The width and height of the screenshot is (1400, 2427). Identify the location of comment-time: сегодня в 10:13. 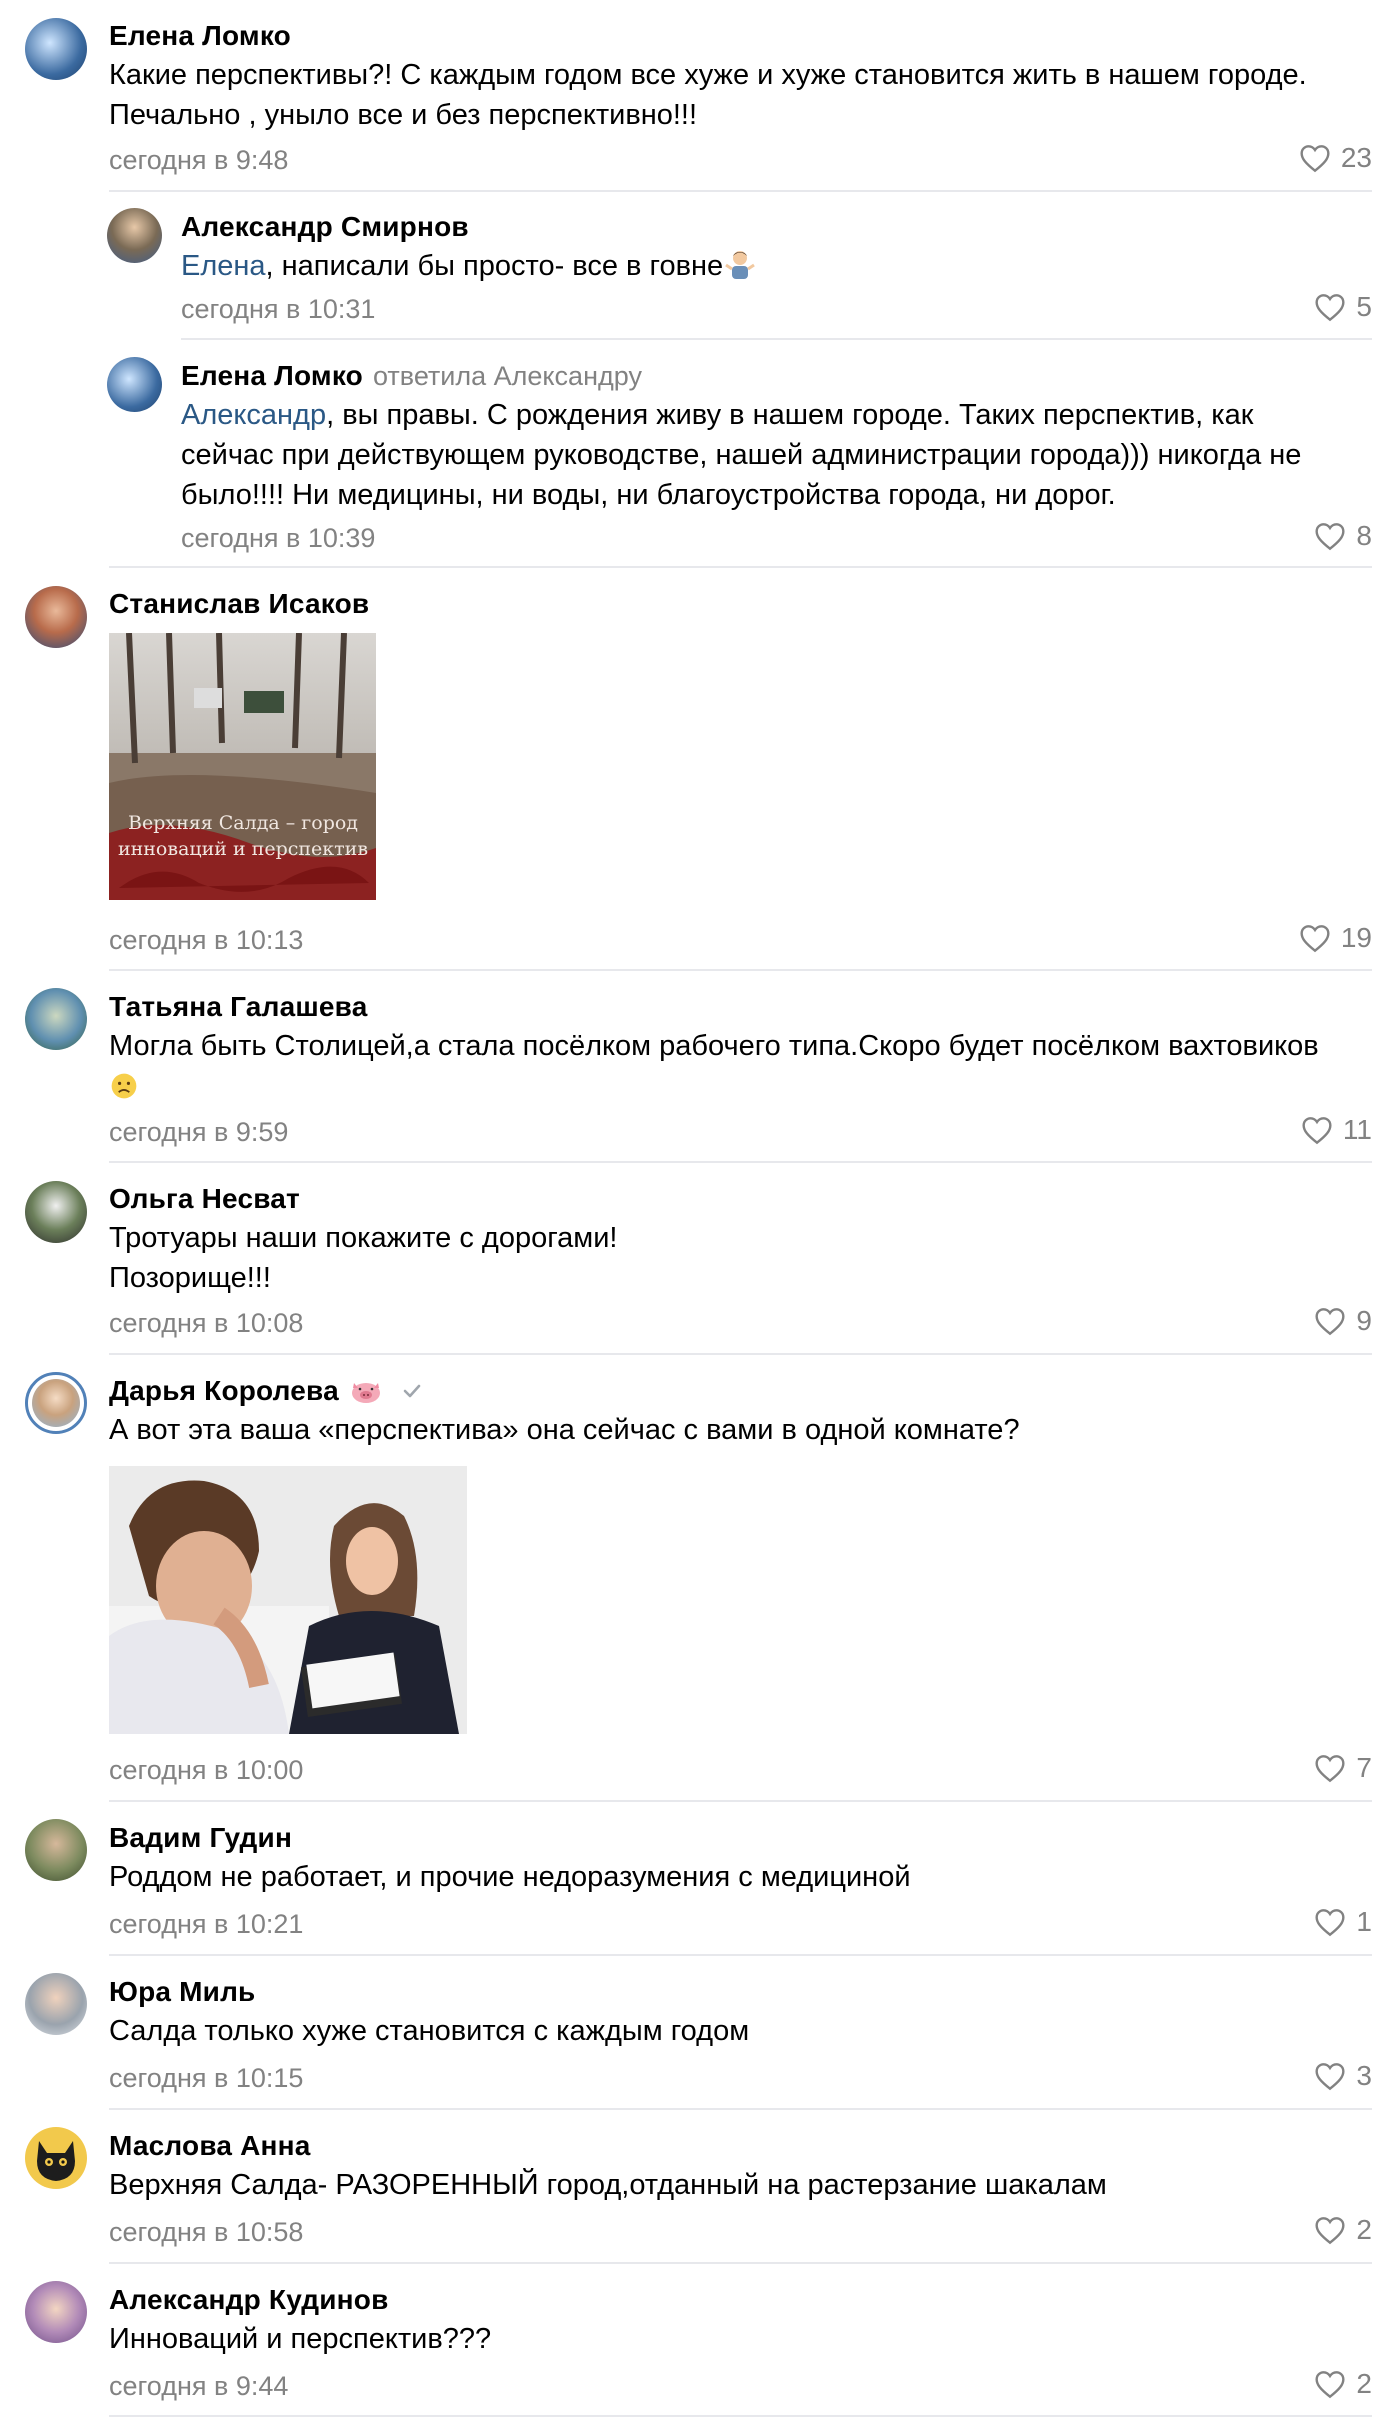
(206, 940).